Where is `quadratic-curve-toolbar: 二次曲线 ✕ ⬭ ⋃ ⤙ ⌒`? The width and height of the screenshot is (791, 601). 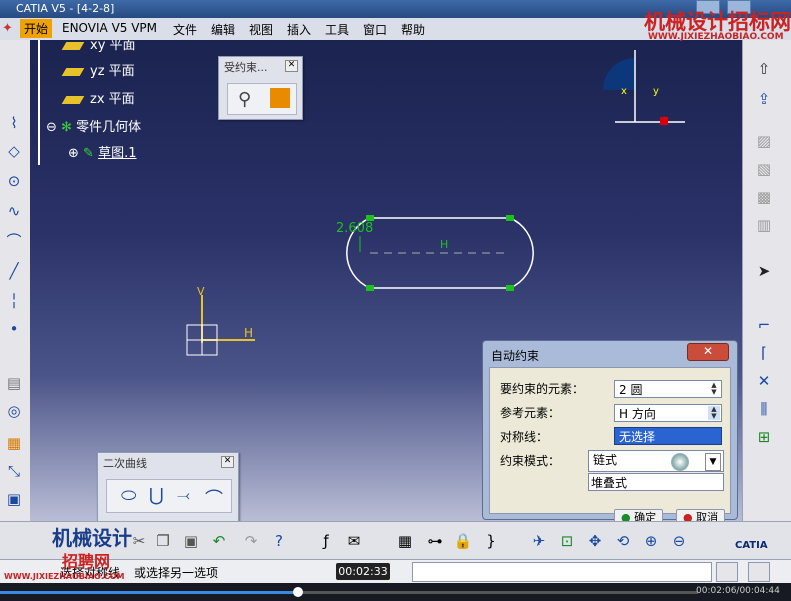
quadratic-curve-toolbar: 二次曲线 ✕ ⬭ ⋃ ⤙ ⌒ is located at coordinates (168, 487).